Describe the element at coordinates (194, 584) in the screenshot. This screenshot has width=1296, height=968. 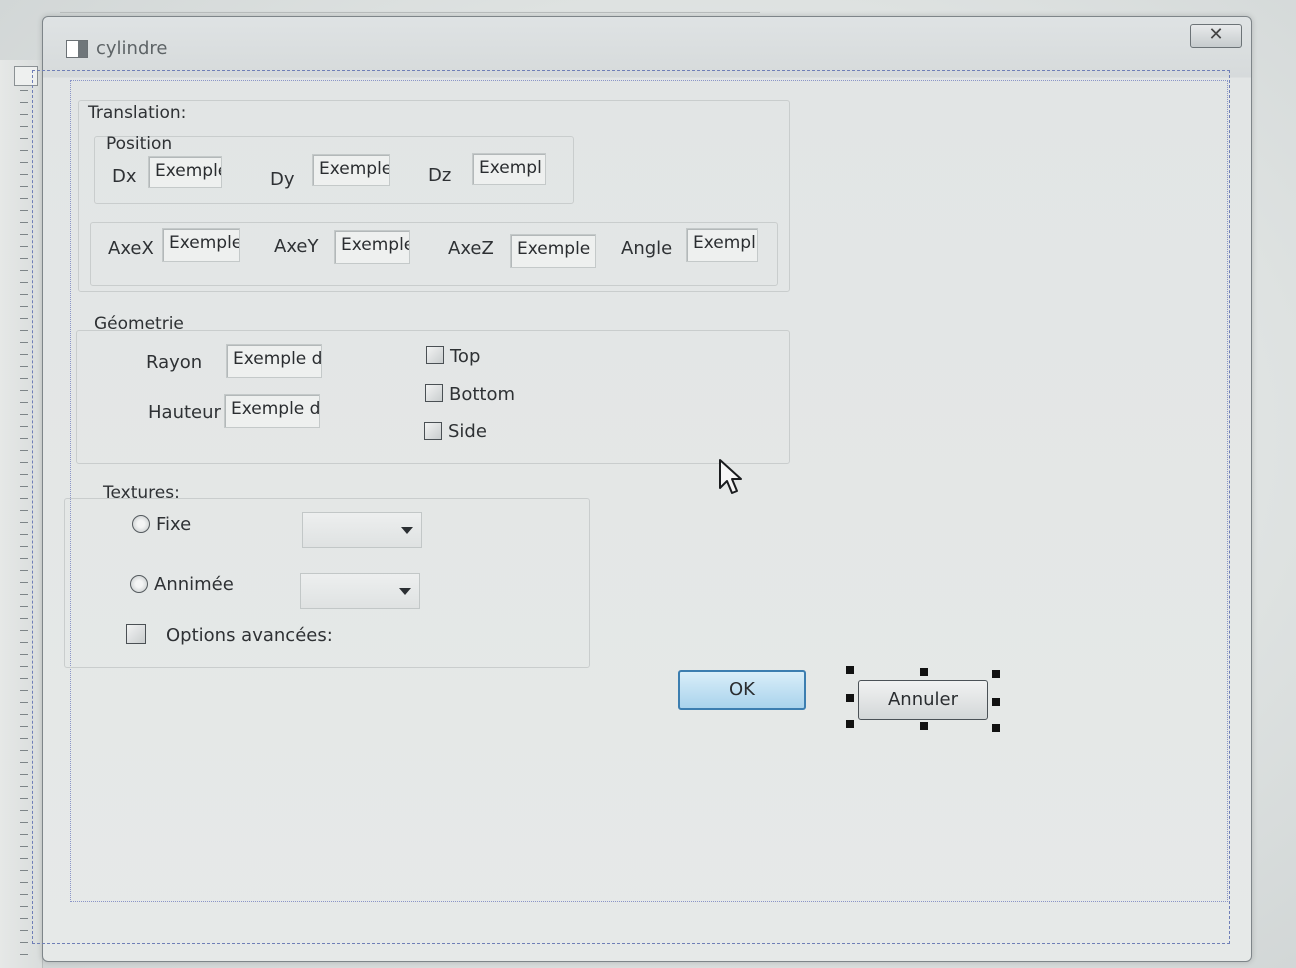
I see `annimee-label: Annimée` at that location.